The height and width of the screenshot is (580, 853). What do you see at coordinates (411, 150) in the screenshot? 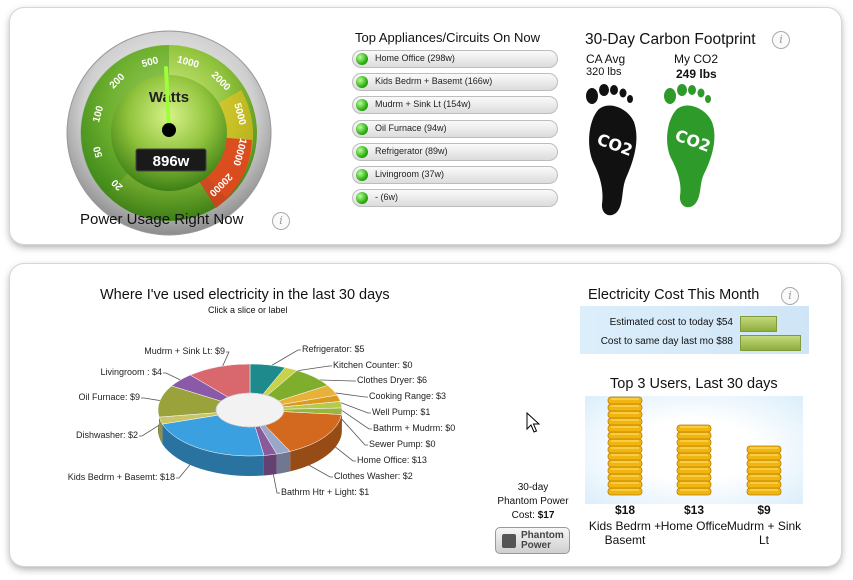
I see `appliance-label: Refrigerator (89w)` at bounding box center [411, 150].